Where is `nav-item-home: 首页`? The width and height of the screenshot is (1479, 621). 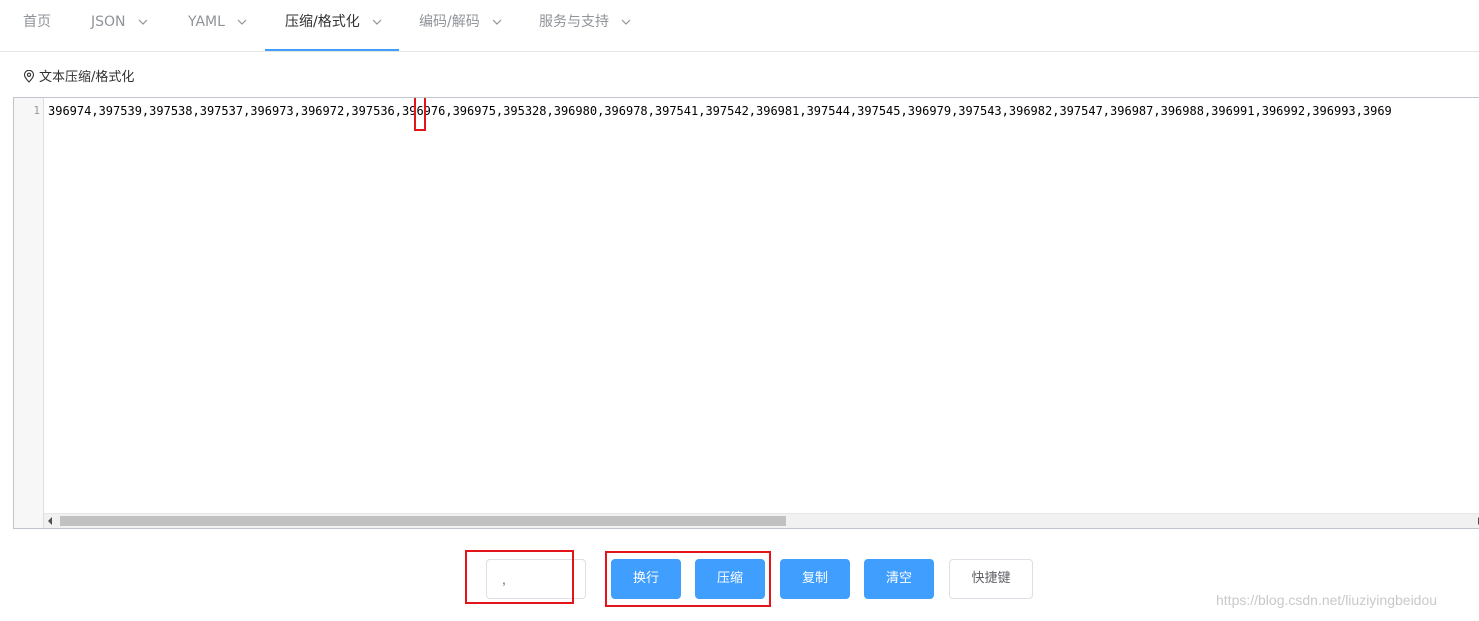 nav-item-home: 首页 is located at coordinates (37, 26).